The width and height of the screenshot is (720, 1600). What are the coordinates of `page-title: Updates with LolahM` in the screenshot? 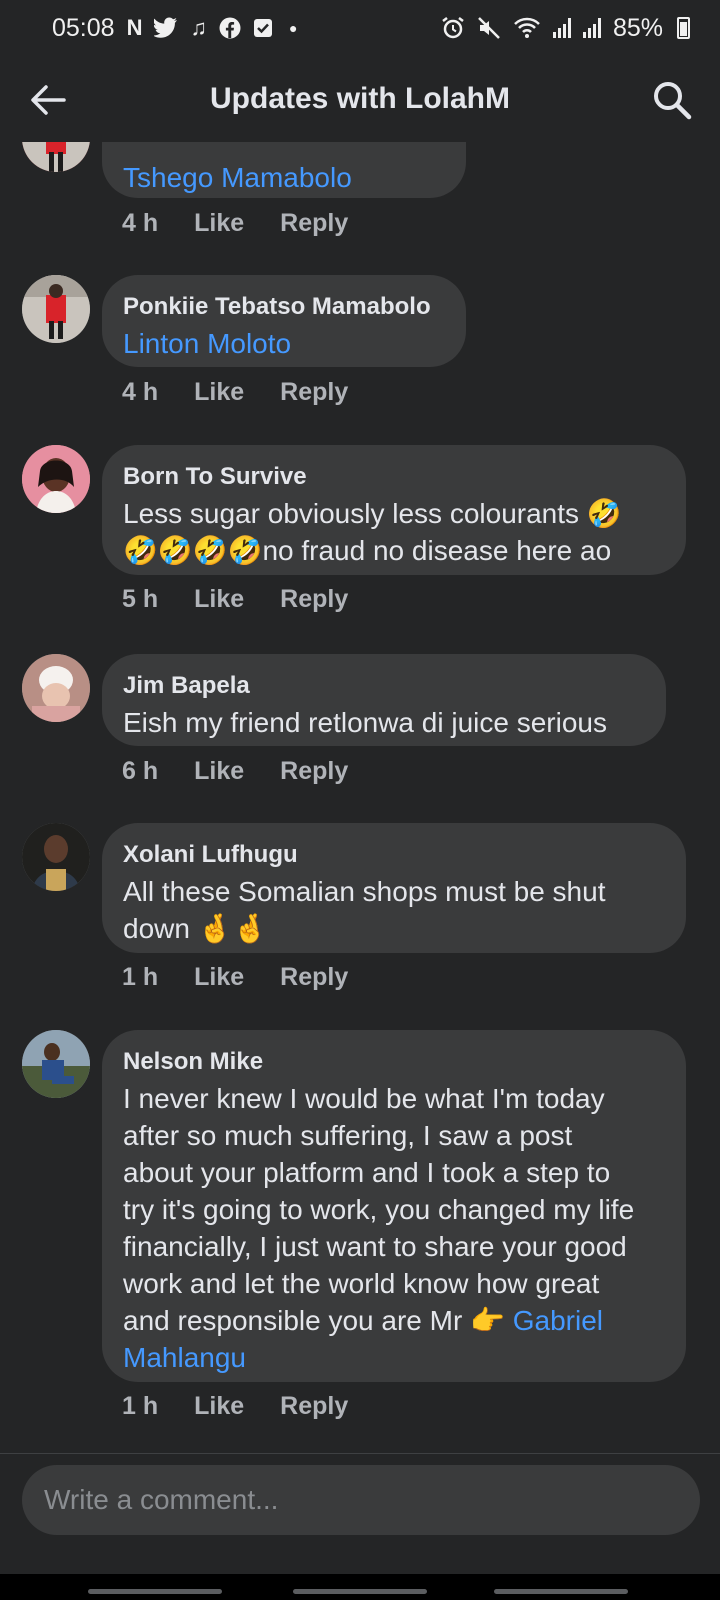 It's located at (360, 98).